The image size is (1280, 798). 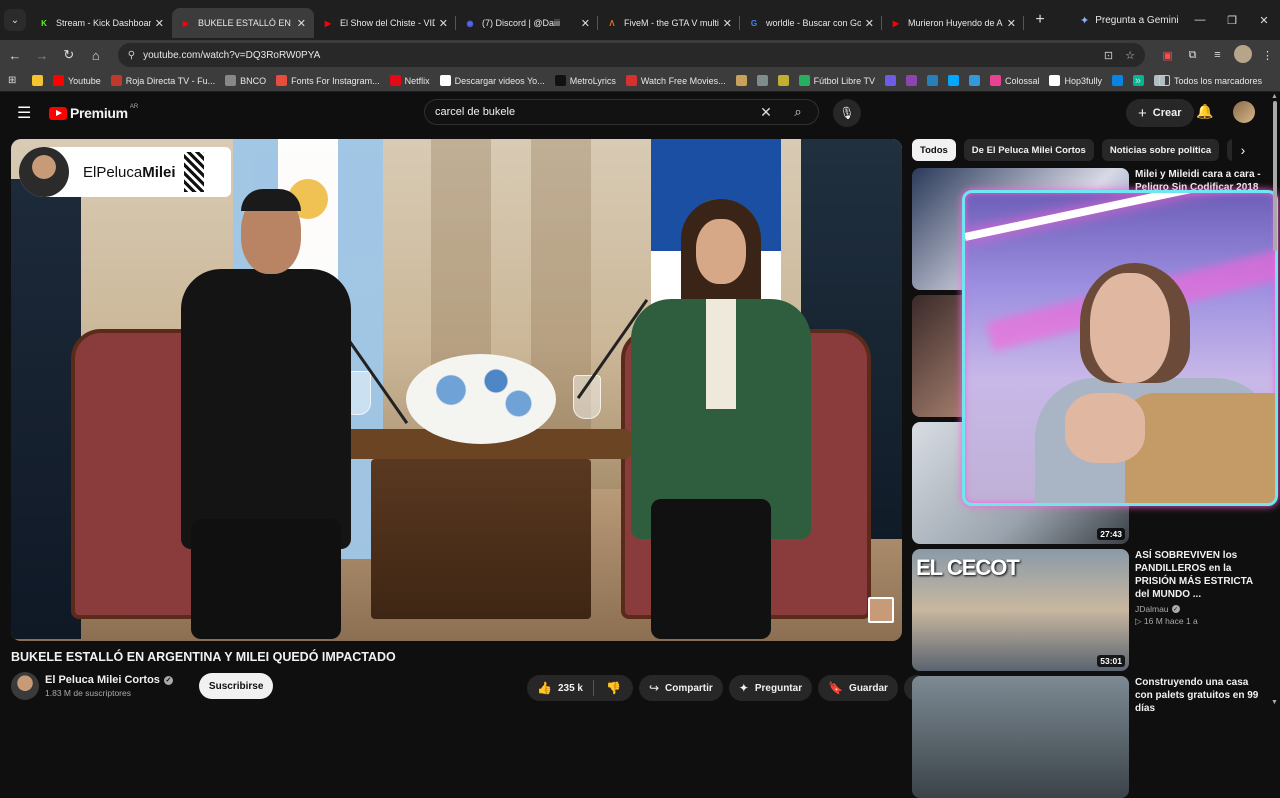 What do you see at coordinates (847, 113) in the screenshot?
I see `voice-search-mic-icon: 🎙` at bounding box center [847, 113].